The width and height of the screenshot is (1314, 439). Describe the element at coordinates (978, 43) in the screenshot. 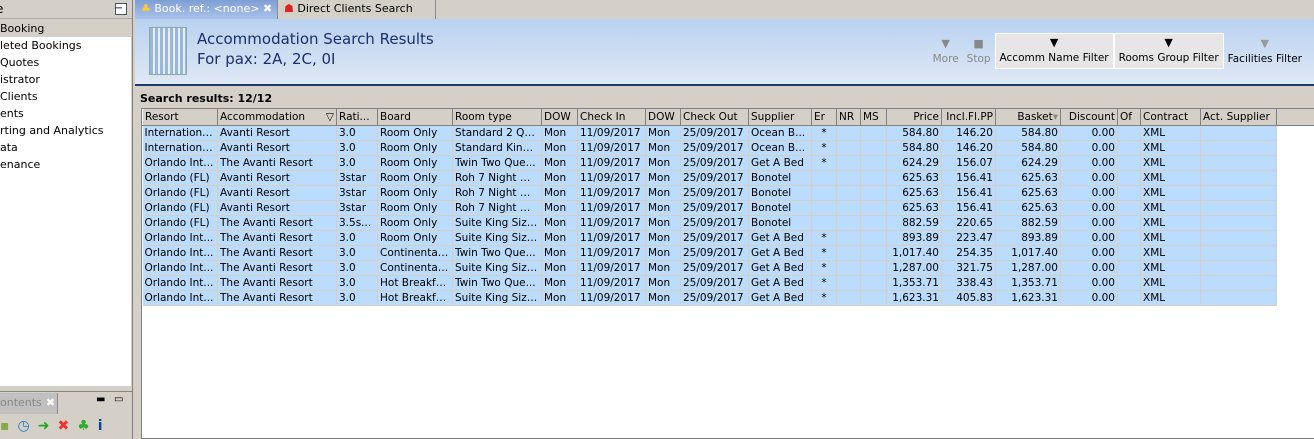

I see `stop-icon: ■` at that location.